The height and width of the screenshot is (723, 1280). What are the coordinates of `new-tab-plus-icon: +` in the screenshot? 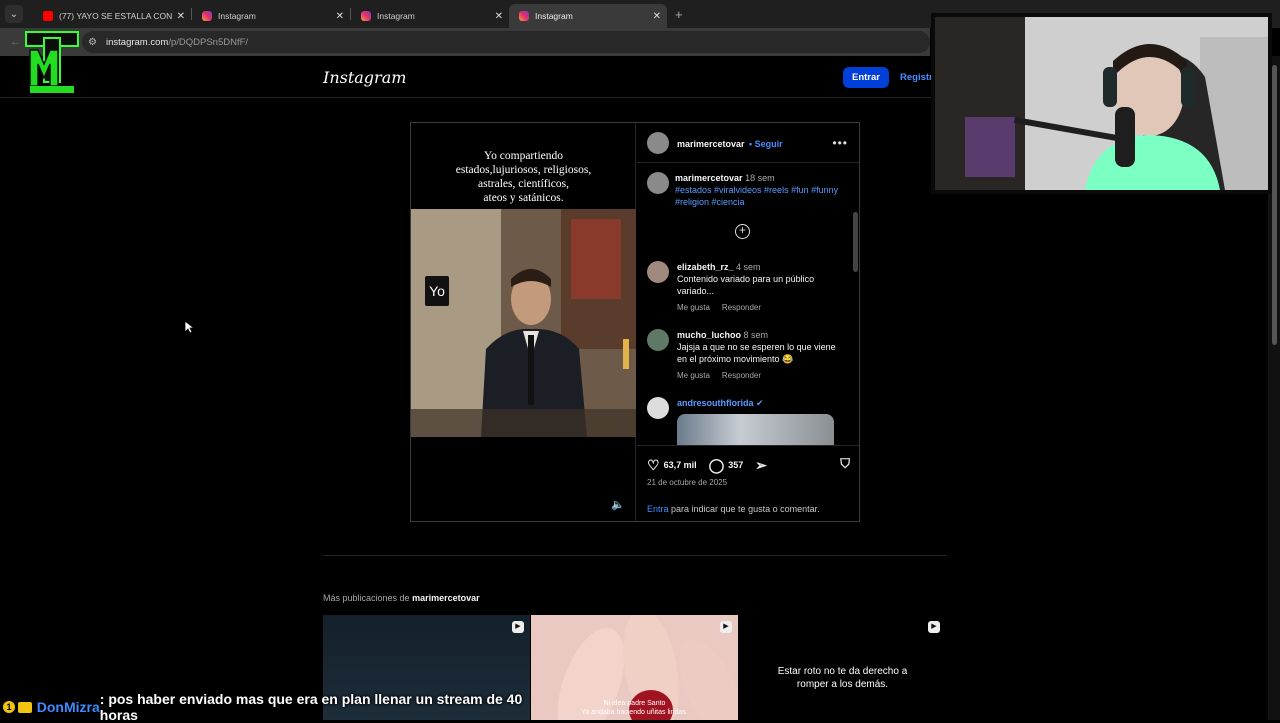 It's located at (679, 14).